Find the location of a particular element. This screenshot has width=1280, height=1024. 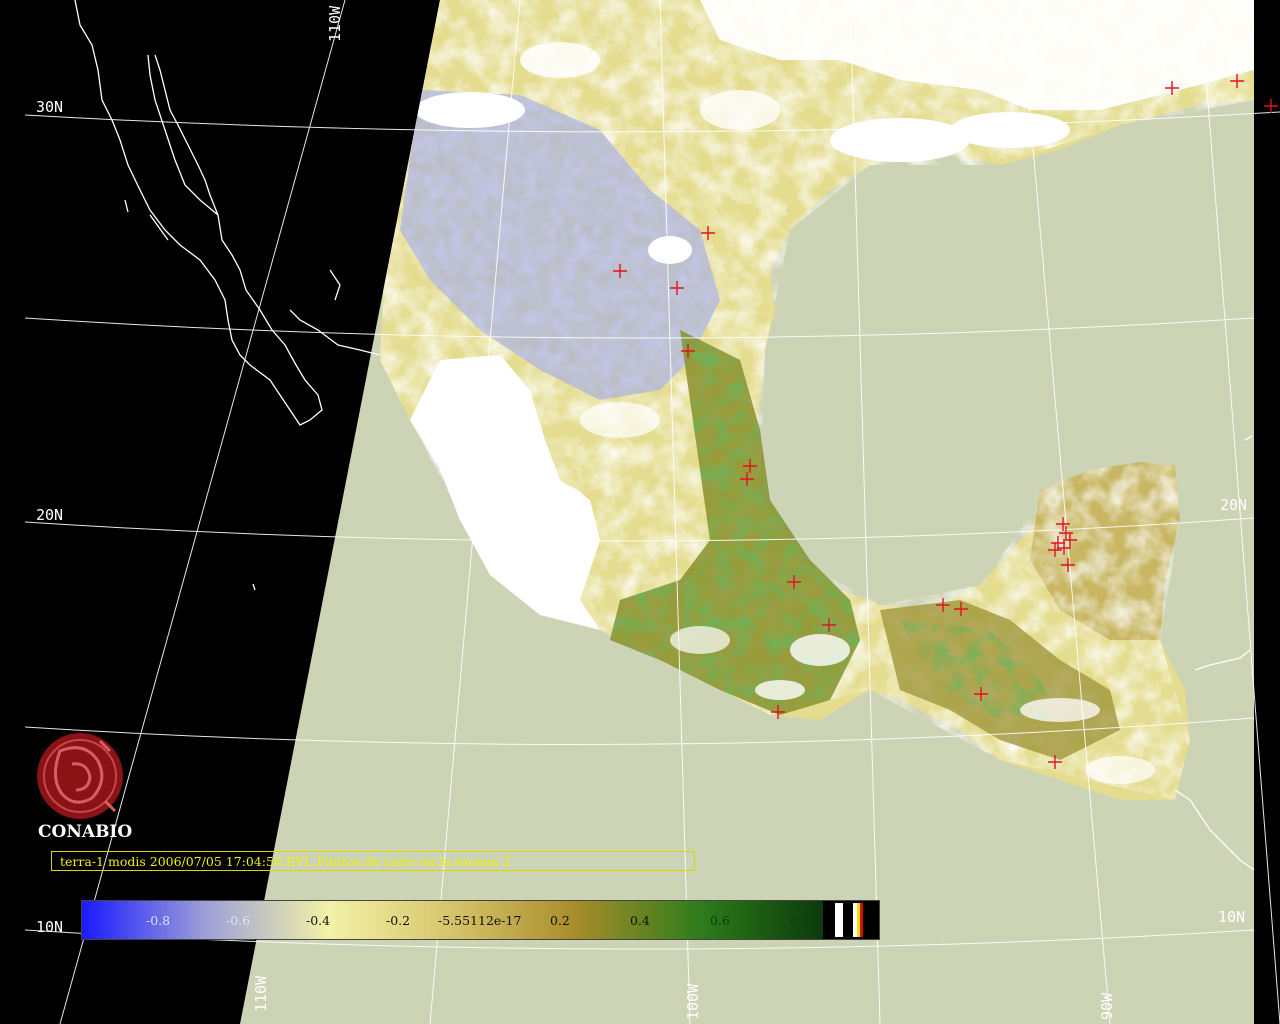

label-110w-bottom: 110W is located at coordinates (261, 993).